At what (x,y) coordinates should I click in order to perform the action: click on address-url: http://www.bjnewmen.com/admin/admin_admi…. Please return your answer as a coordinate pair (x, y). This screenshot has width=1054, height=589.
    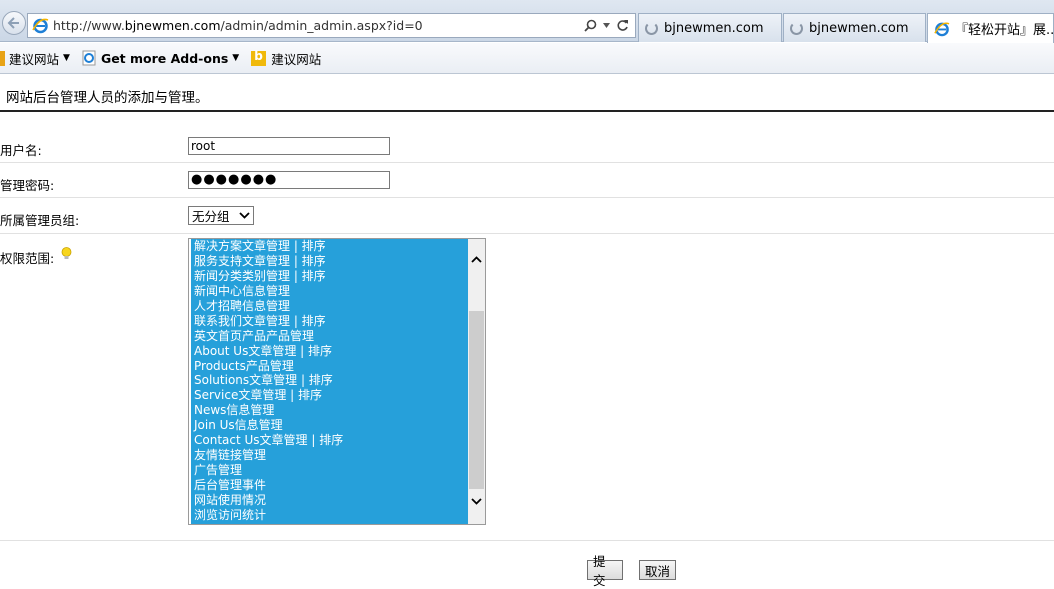
    Looking at the image, I should click on (238, 25).